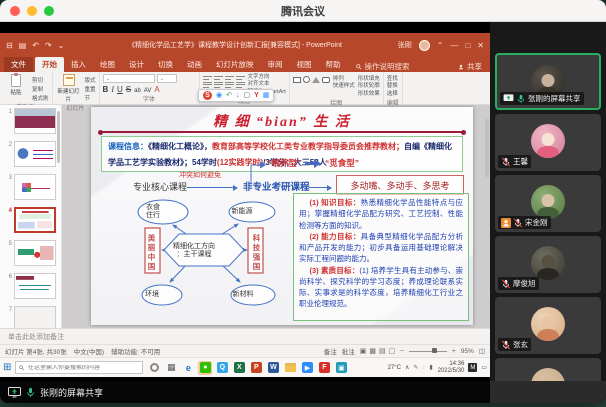 The width and height of the screenshot is (606, 407). What do you see at coordinates (89, 351) in the screenshot?
I see `language-indicator: 中文(中国)` at bounding box center [89, 351].